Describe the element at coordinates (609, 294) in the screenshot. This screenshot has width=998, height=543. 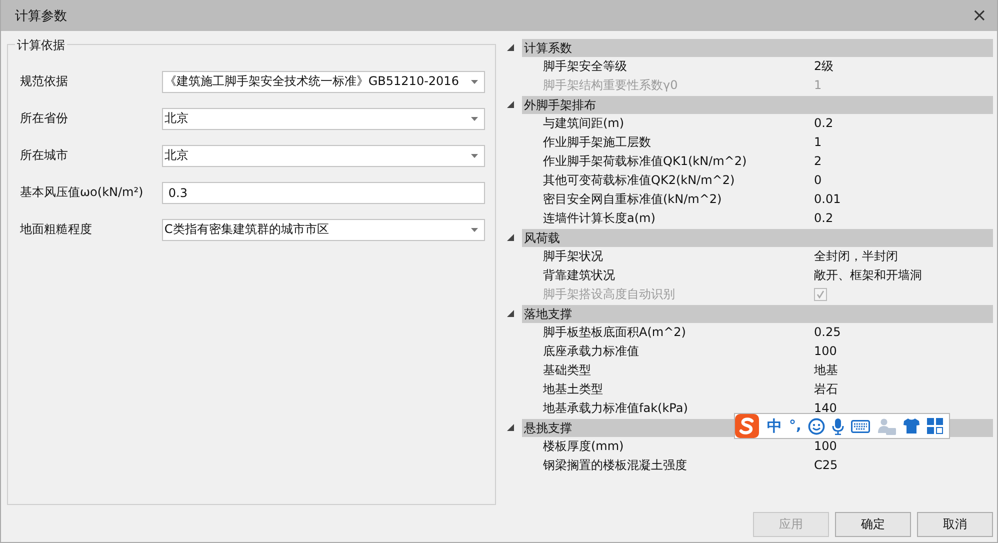
I see `property-label: 脚手架搭设高度自动识别` at that location.